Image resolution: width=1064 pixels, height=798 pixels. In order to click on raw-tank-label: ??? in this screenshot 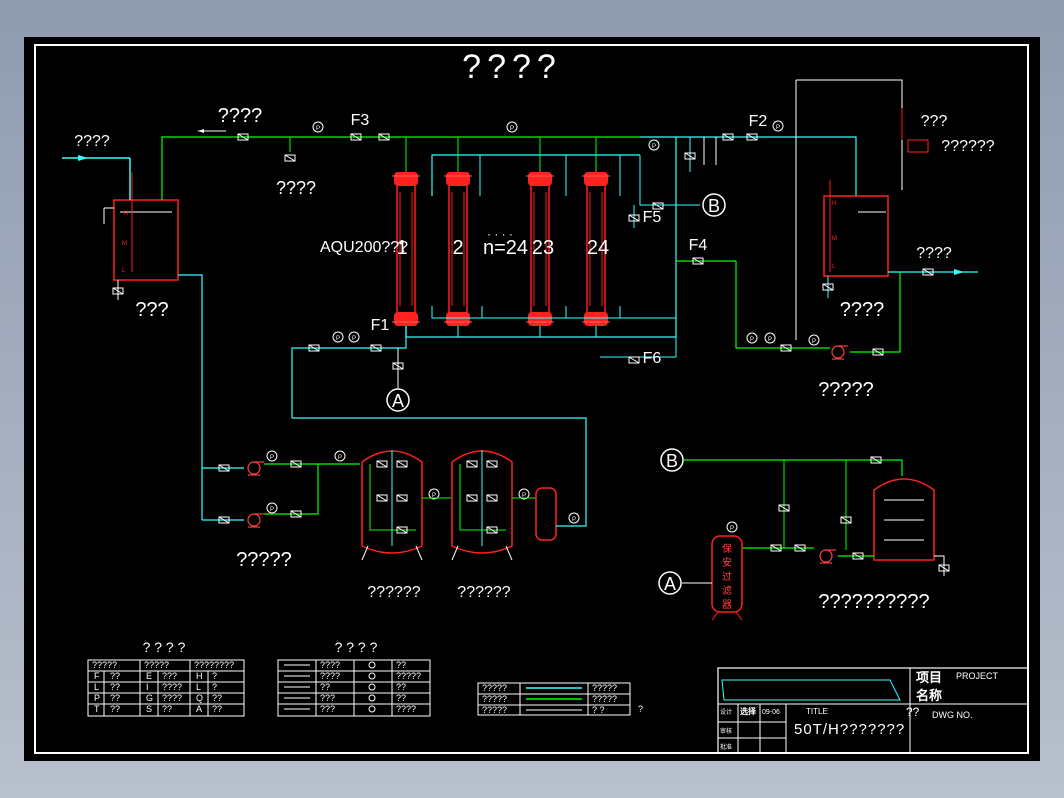, I will do `click(151, 310)`.